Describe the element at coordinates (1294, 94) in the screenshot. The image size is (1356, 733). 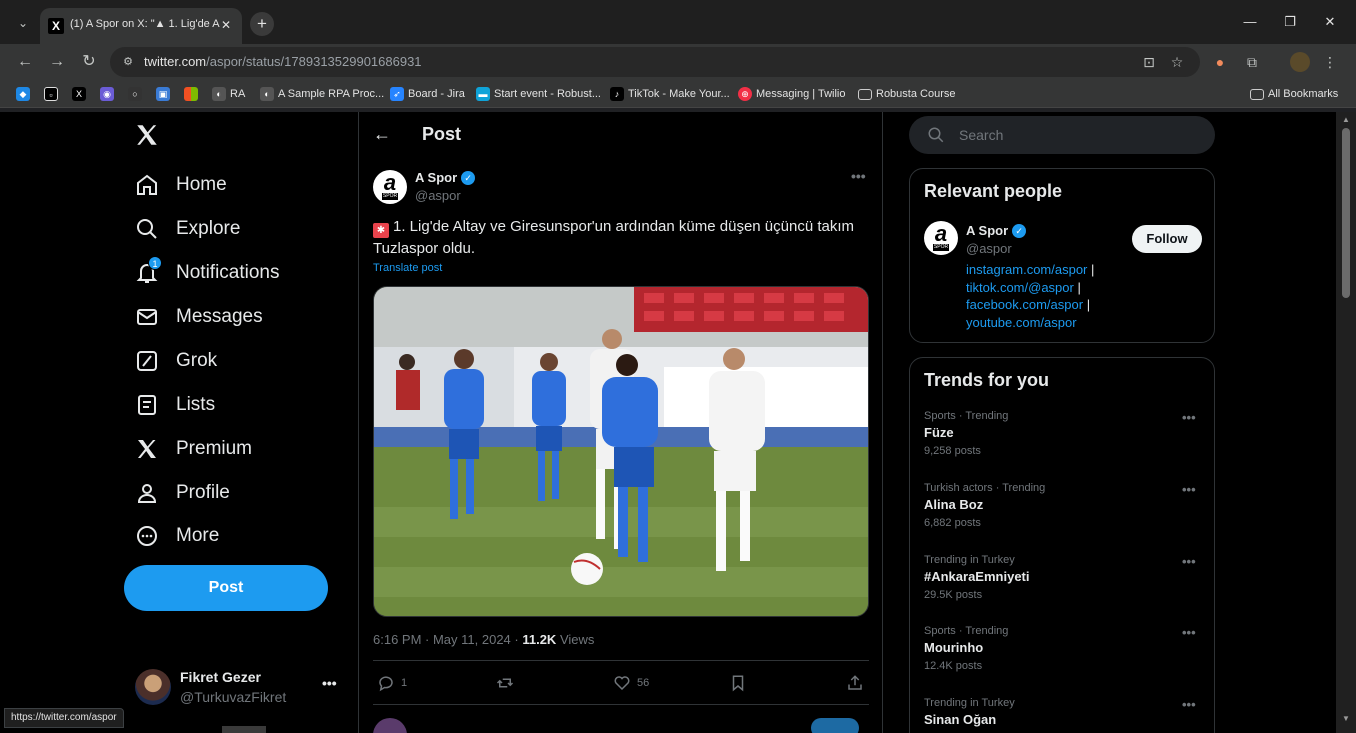
I see `all-bookmarks: All Bookmarks` at that location.